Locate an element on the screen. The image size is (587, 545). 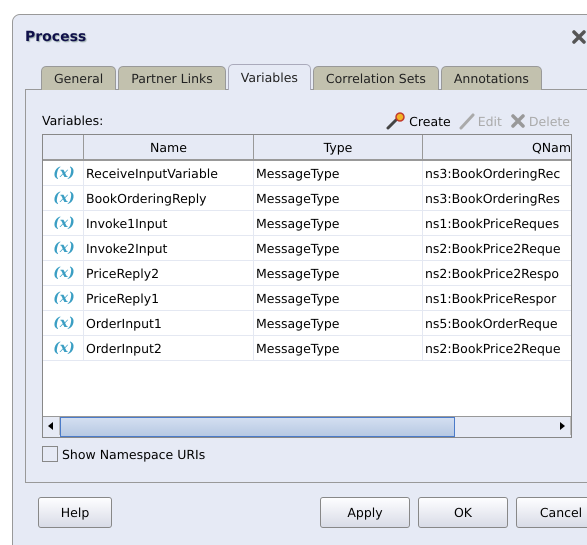
wand-icon is located at coordinates (396, 121).